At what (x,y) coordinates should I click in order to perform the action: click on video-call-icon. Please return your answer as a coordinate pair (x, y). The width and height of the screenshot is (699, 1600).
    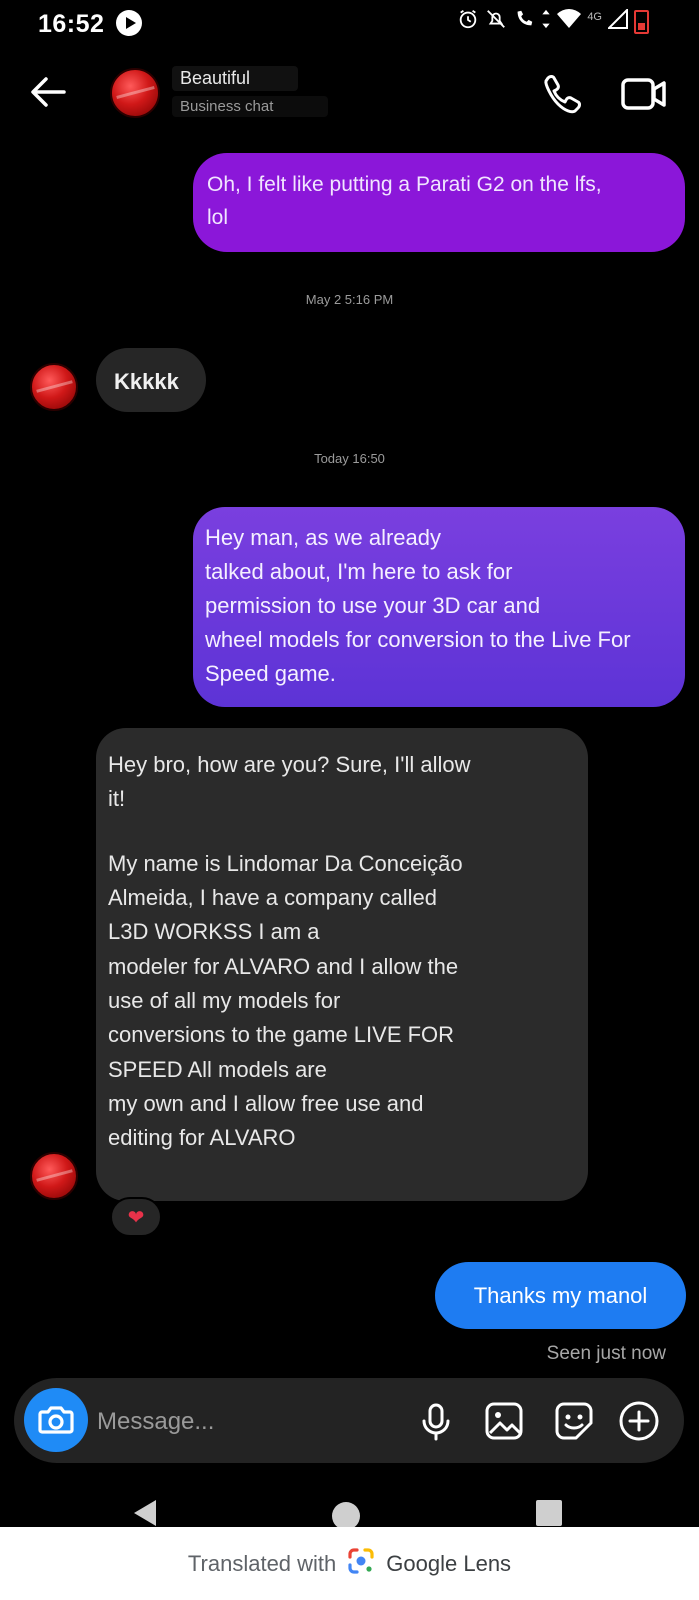
    Looking at the image, I should click on (644, 94).